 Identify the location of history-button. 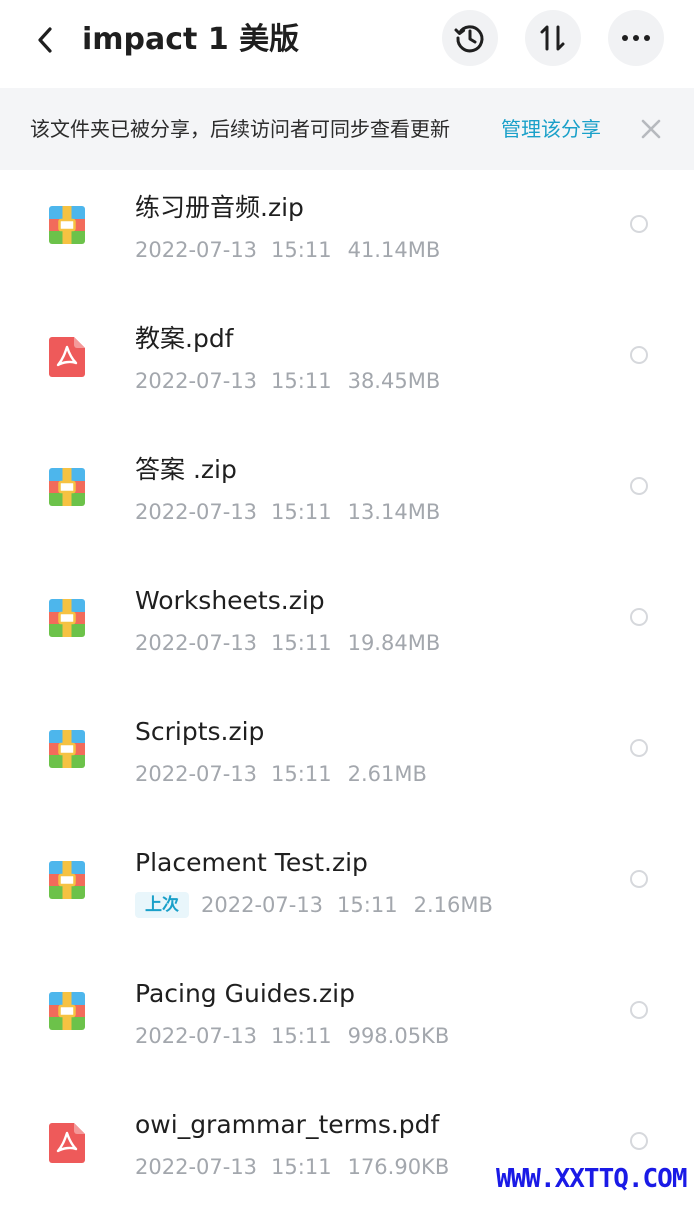
(470, 38).